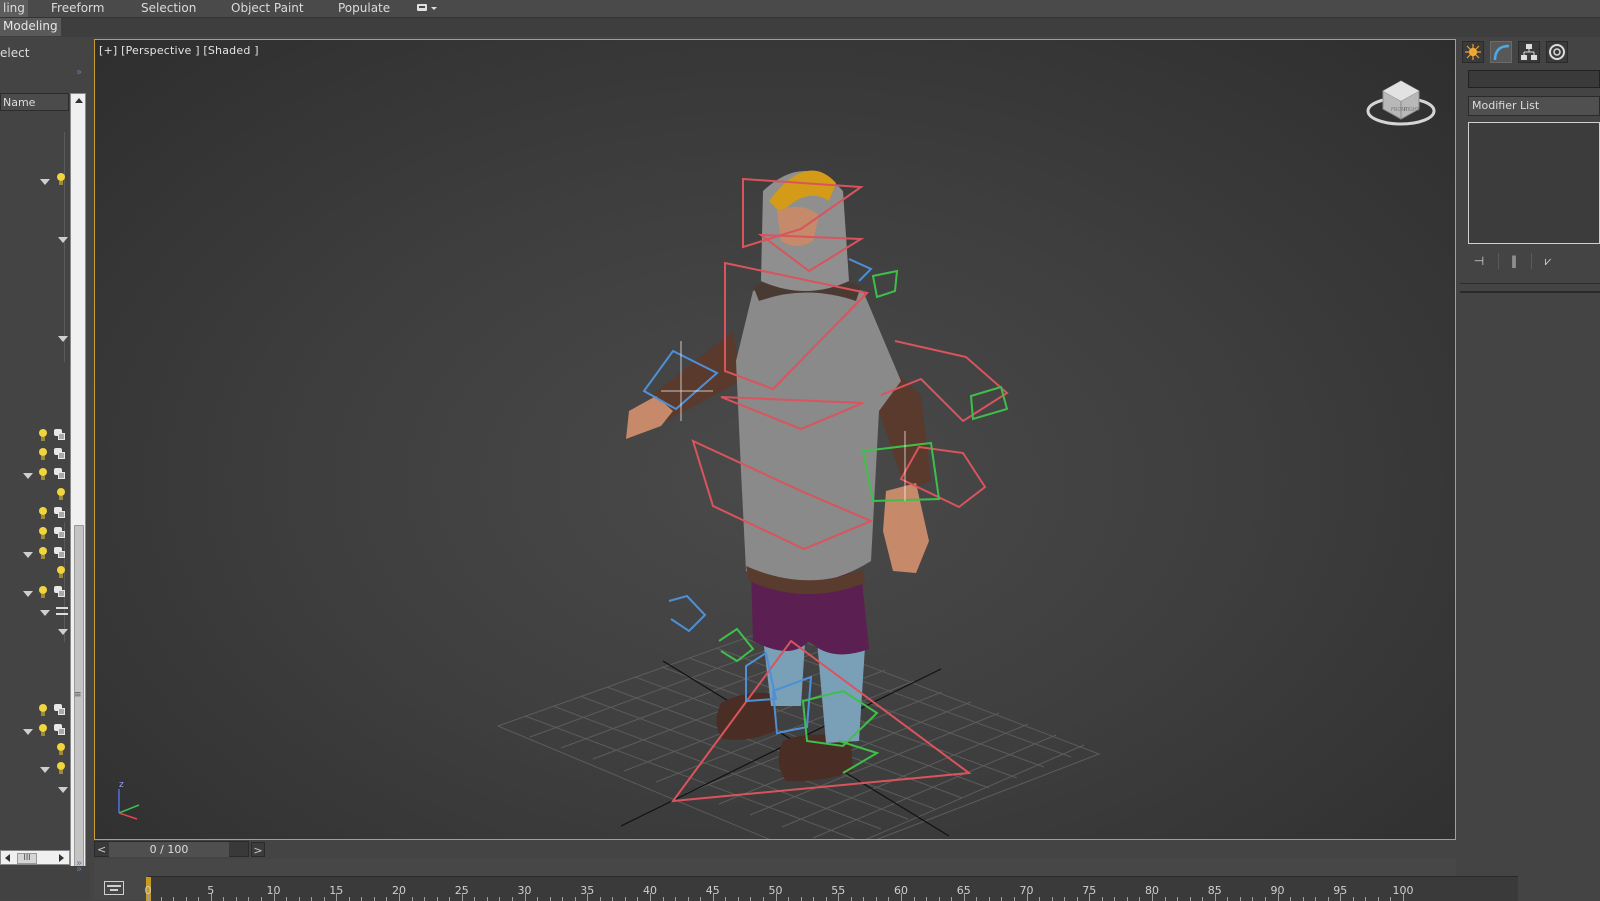 Image resolution: width=1600 pixels, height=901 pixels. I want to click on frame-tick-label: 50, so click(775, 890).